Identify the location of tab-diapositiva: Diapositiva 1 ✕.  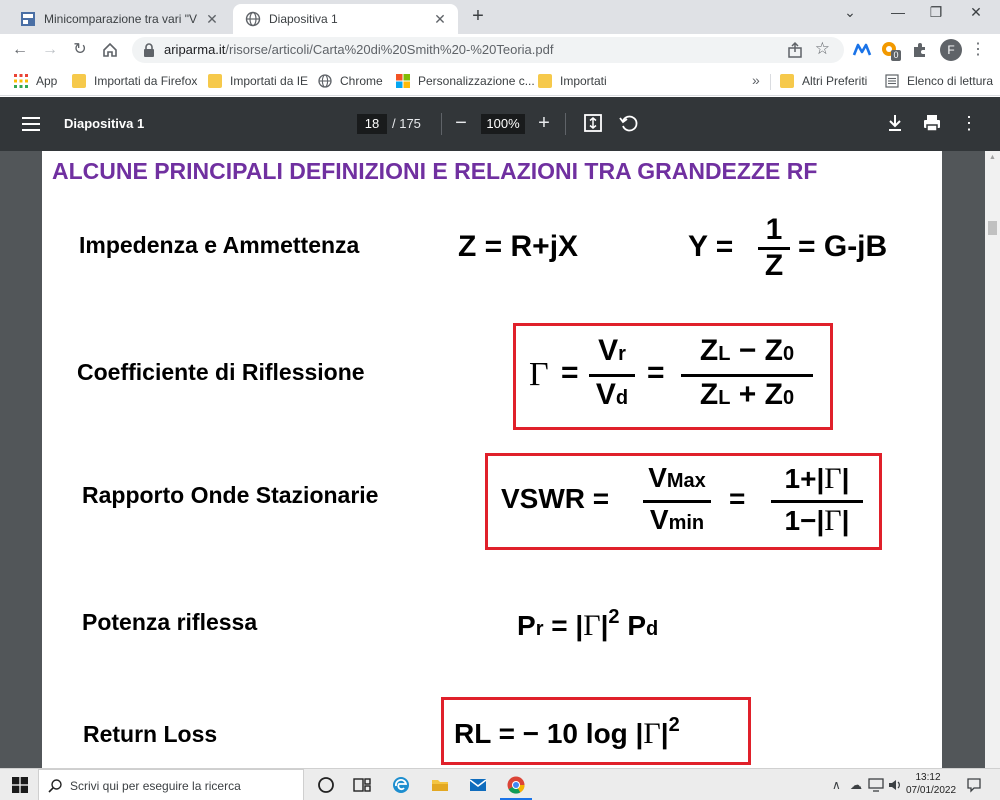
(345, 19).